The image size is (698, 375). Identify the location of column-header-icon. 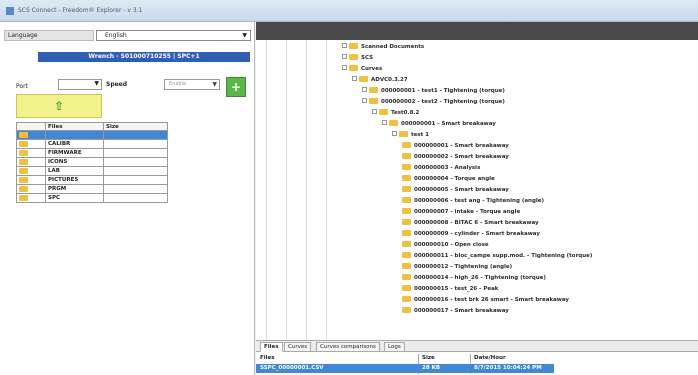
(31, 126).